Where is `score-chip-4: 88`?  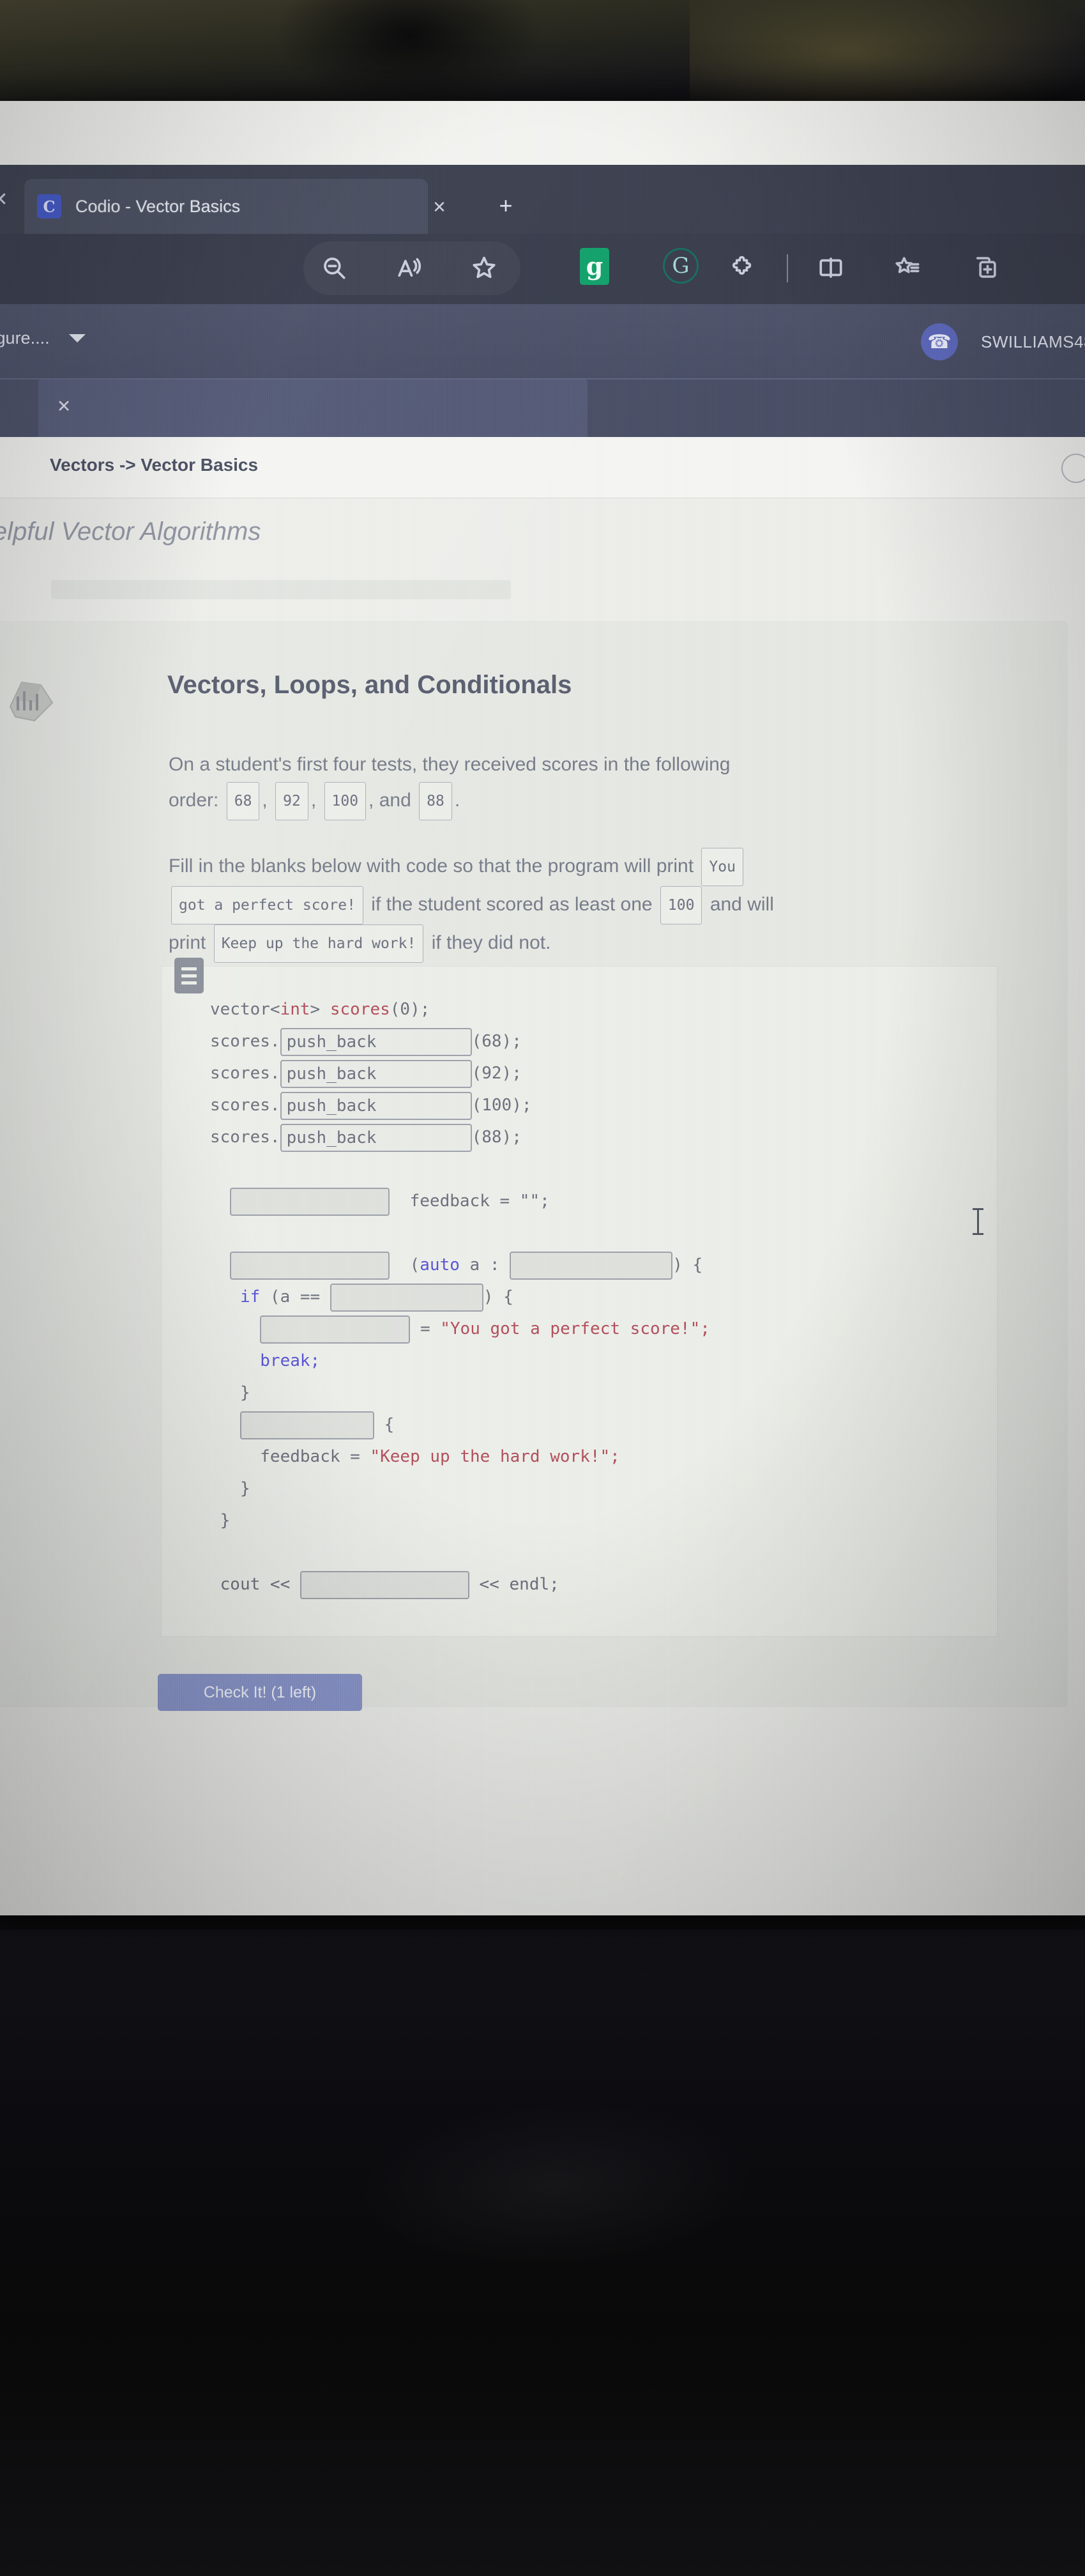
score-chip-4: 88 is located at coordinates (435, 801).